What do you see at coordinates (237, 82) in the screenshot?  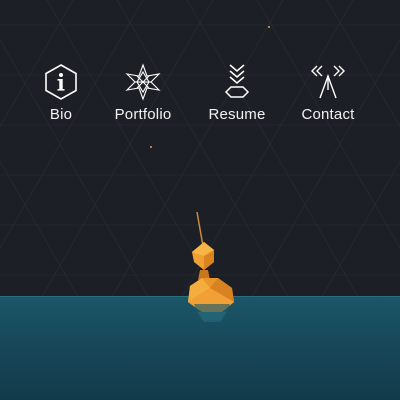 I see `chevron-stack-icon` at bounding box center [237, 82].